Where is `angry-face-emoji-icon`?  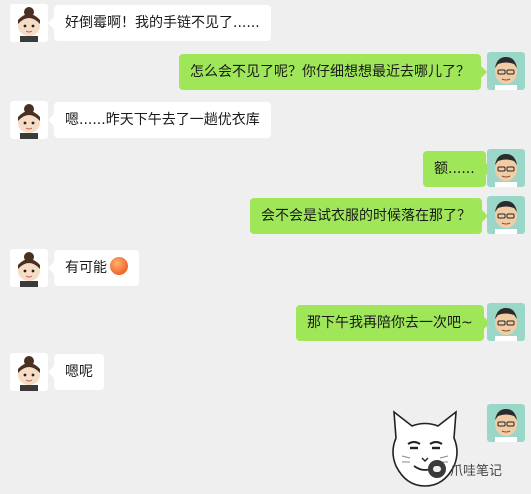
angry-face-emoji-icon is located at coordinates (119, 266).